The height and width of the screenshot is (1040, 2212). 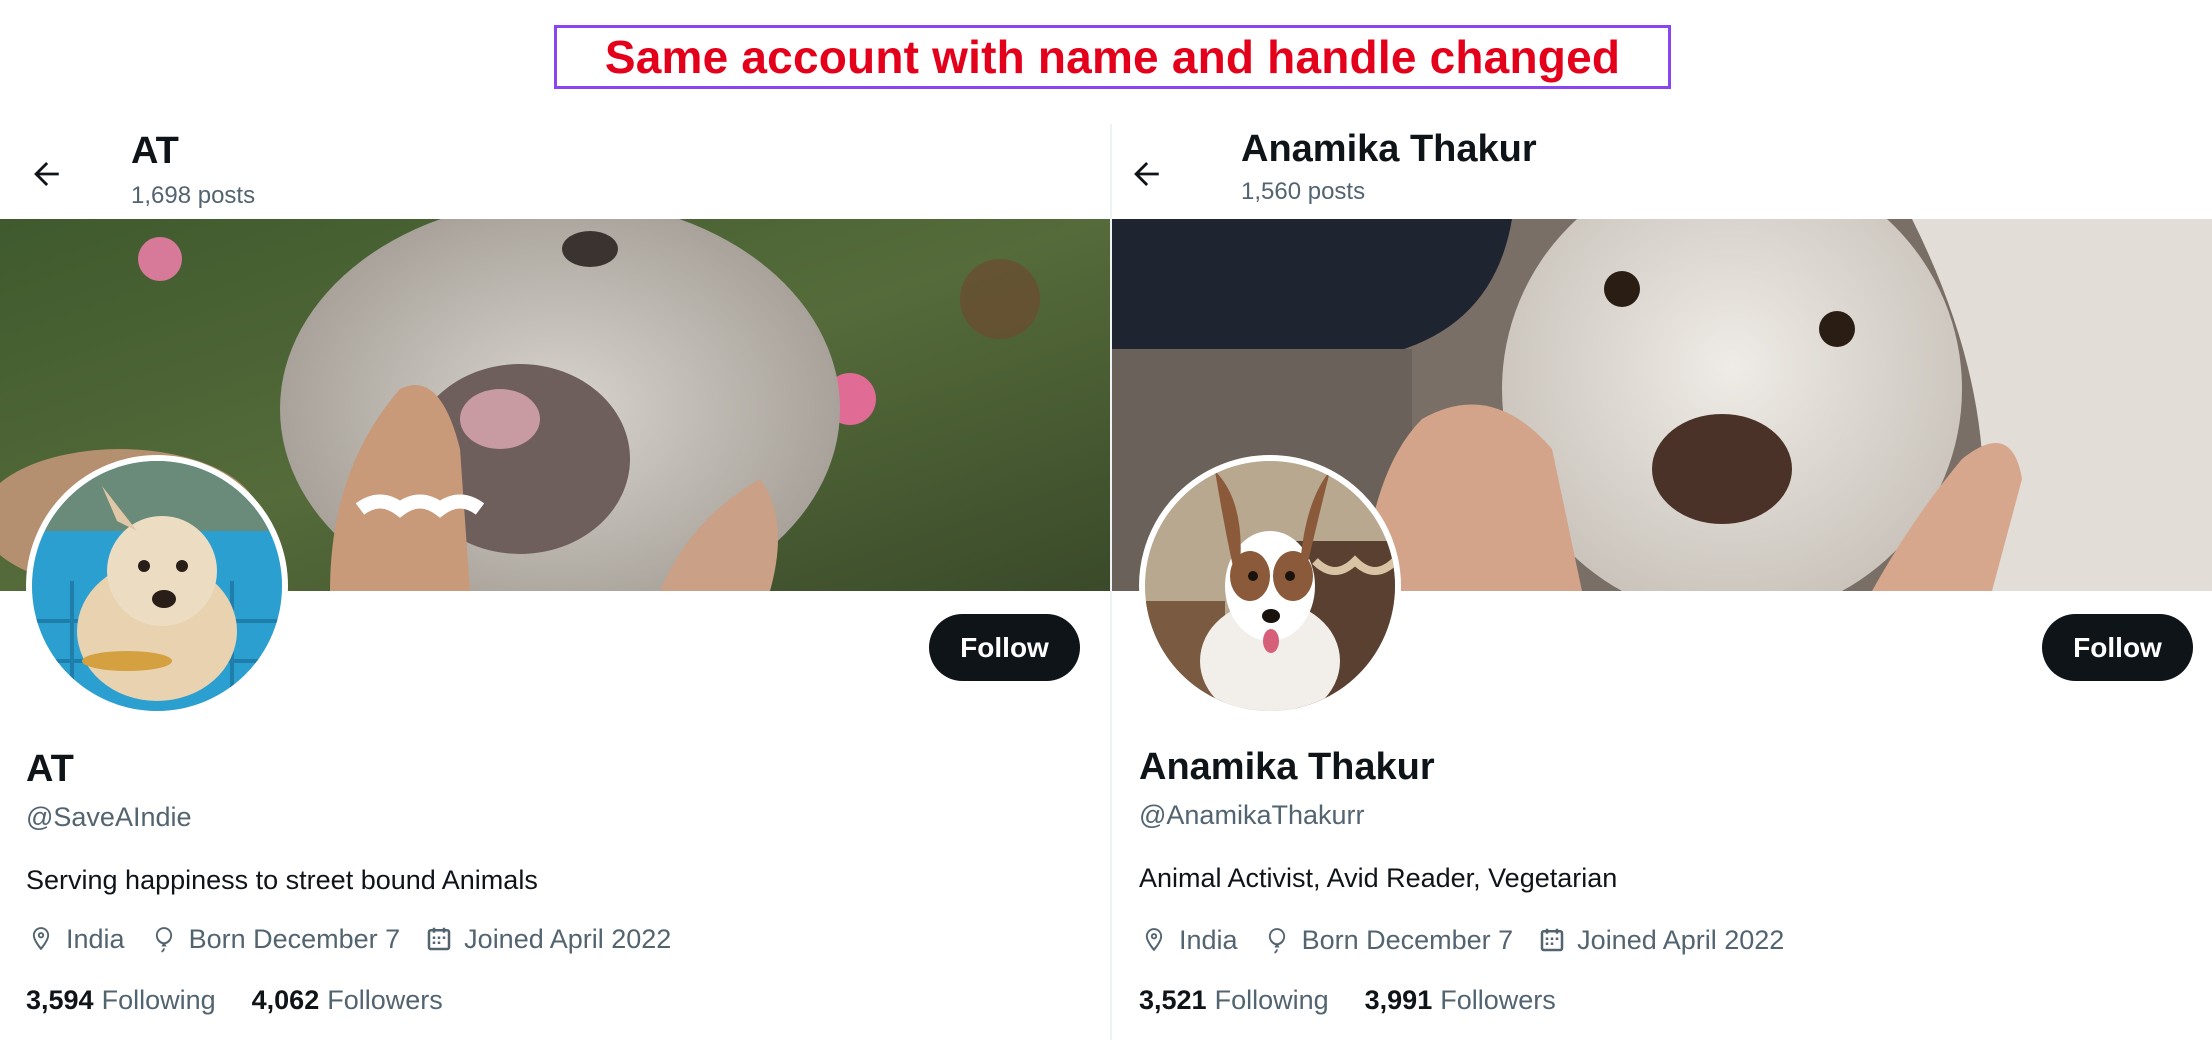 I want to click on following-link: 3,594 Following, so click(x=121, y=1000).